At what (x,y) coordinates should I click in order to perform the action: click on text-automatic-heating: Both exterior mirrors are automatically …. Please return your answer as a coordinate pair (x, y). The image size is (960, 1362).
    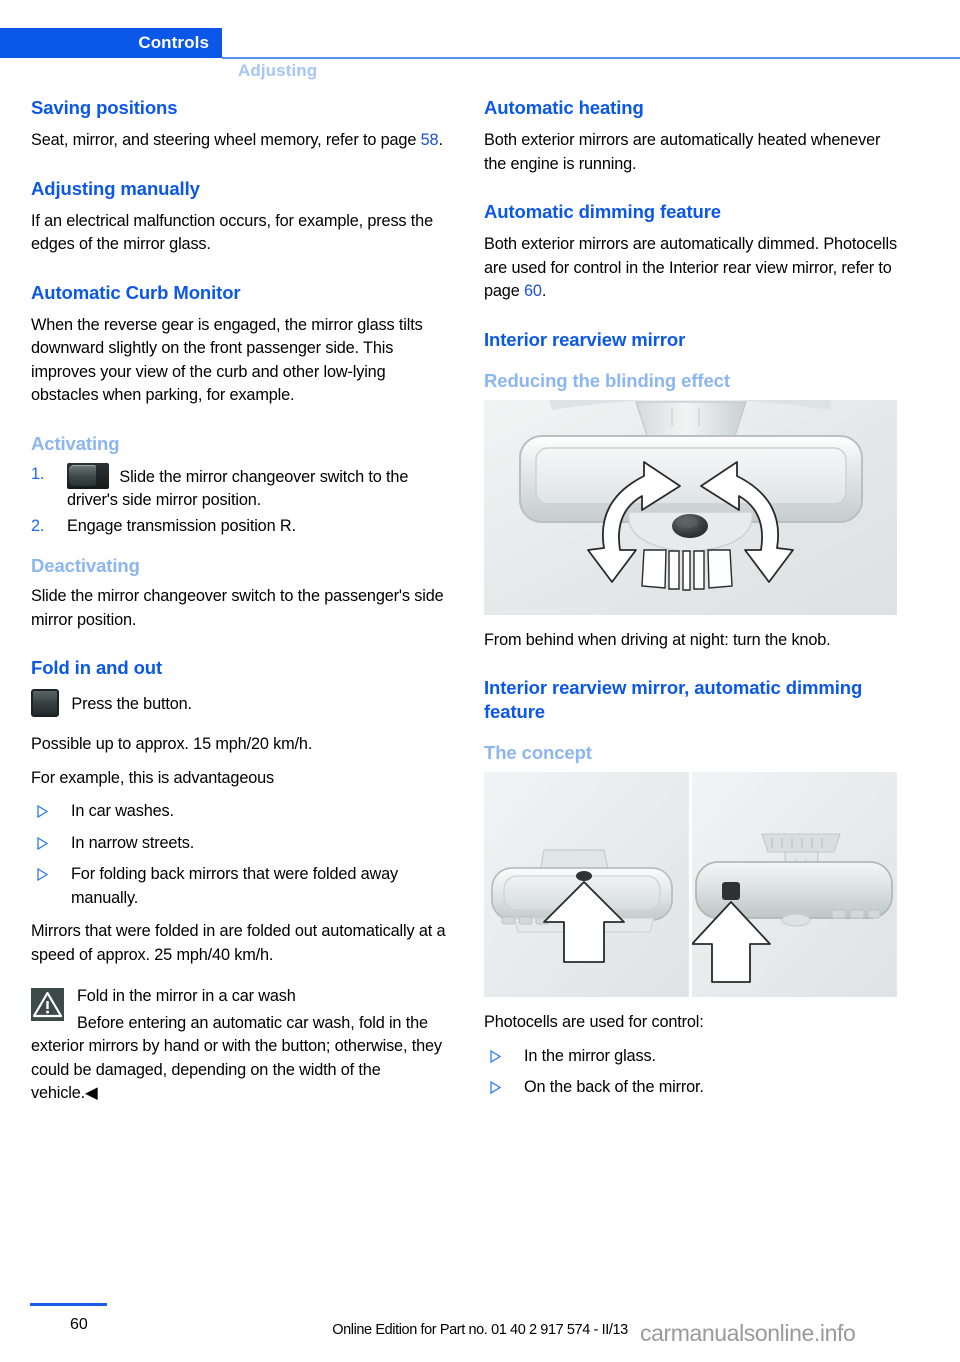
    Looking at the image, I should click on (682, 152).